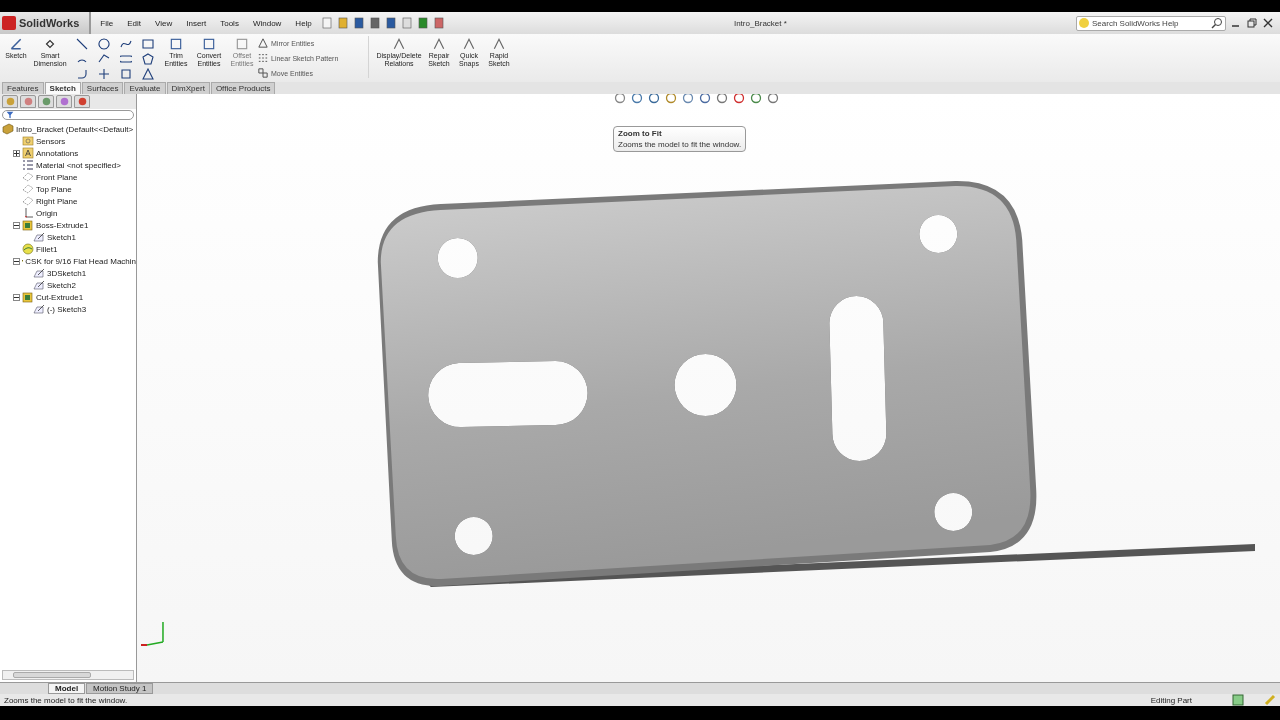 This screenshot has width=1280, height=720. I want to click on menu-item: View, so click(164, 23).